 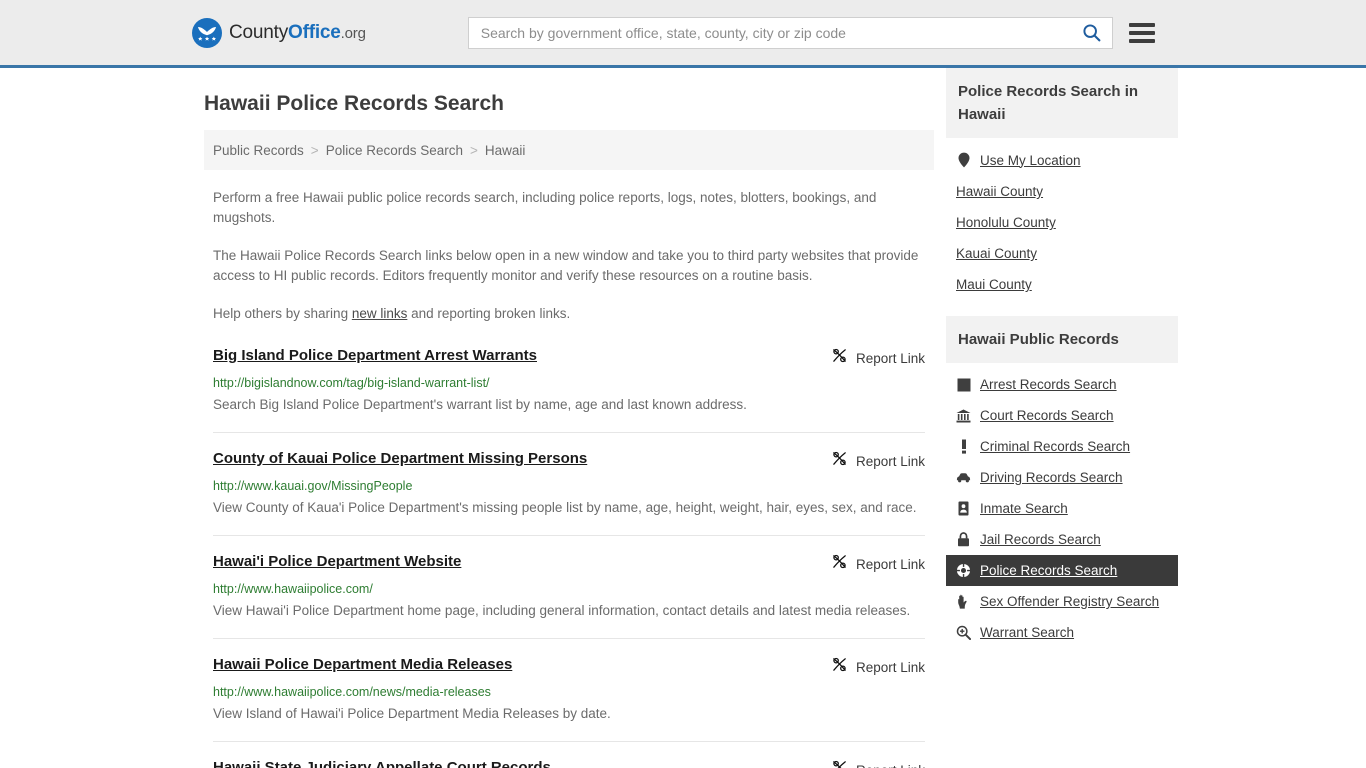 I want to click on search-icon, so click(x=1091, y=32).